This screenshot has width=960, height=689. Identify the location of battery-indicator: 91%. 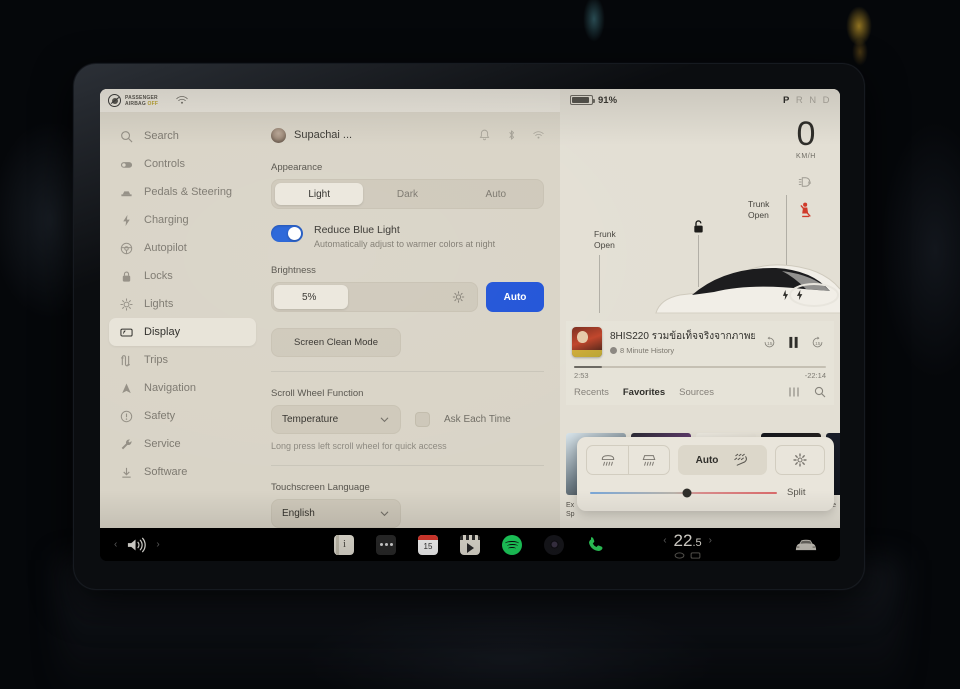
(593, 100).